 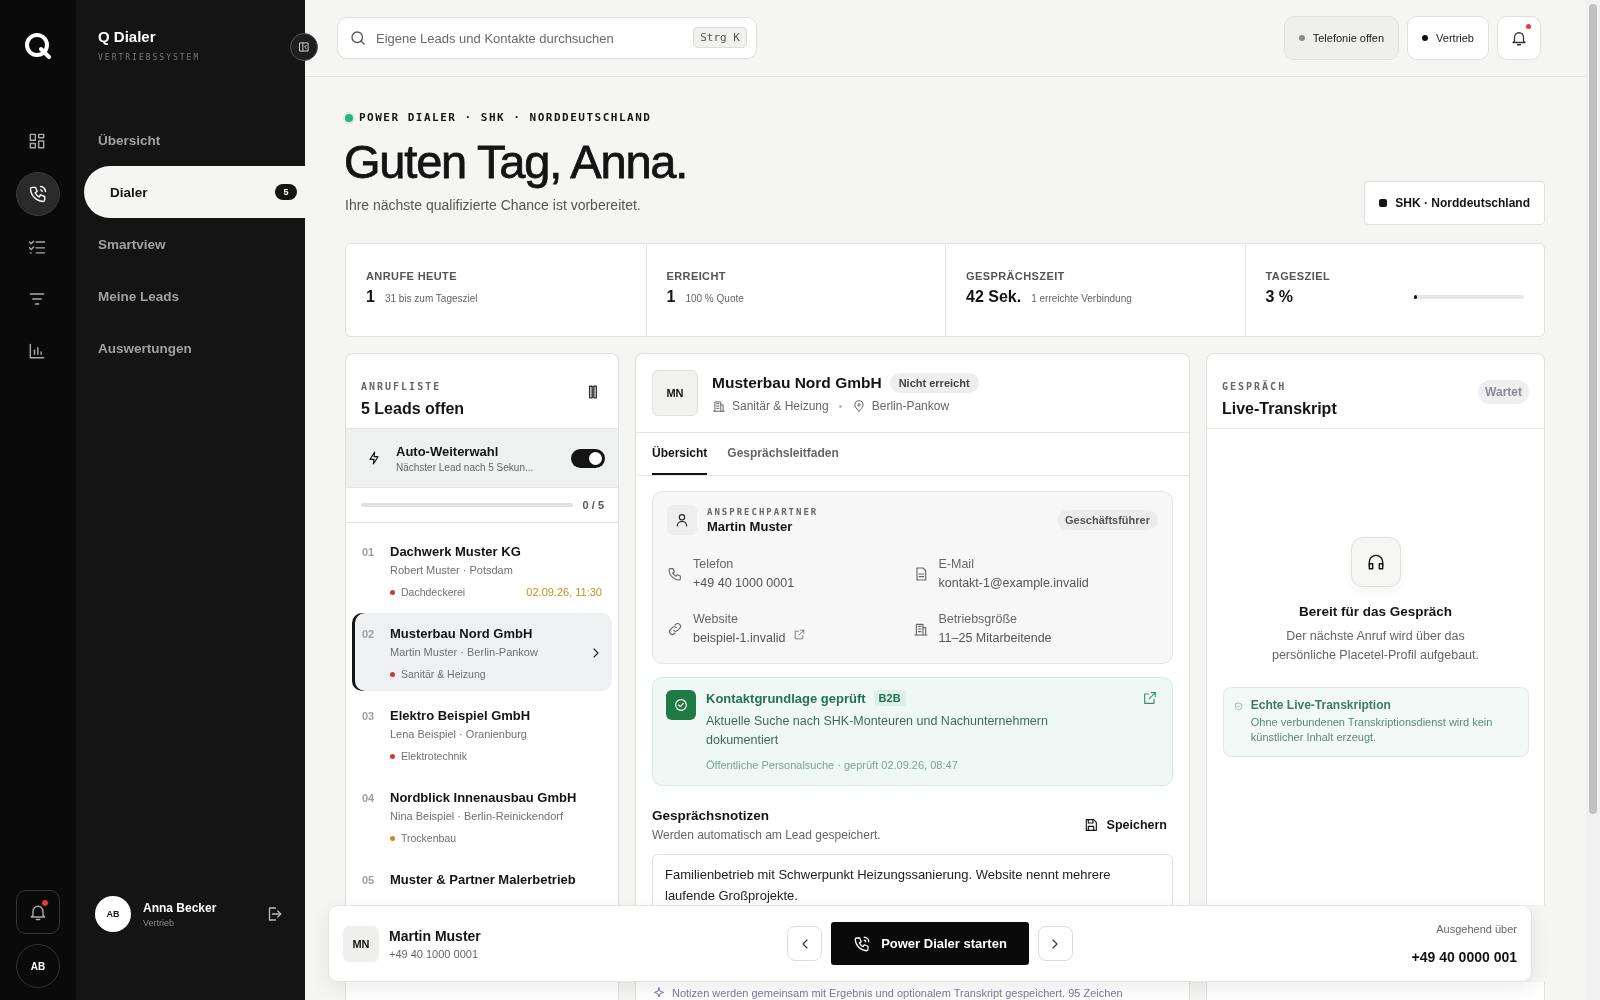 I want to click on lead-list-item: 03 Elektro Beispiel GmbH Lena Beispiel · Oranienburg Elektrotechnik, so click(x=482, y=734).